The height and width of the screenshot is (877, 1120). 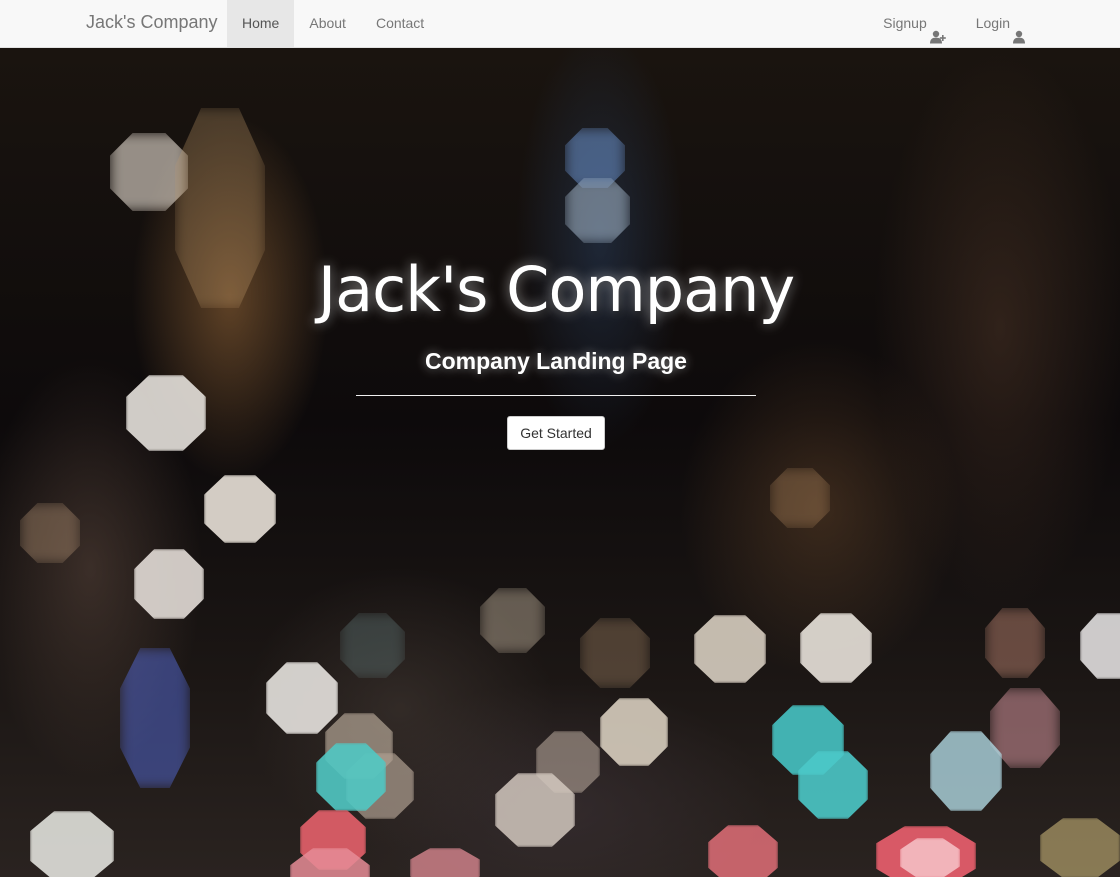 What do you see at coordinates (556, 433) in the screenshot?
I see `get-started-button: Get Started` at bounding box center [556, 433].